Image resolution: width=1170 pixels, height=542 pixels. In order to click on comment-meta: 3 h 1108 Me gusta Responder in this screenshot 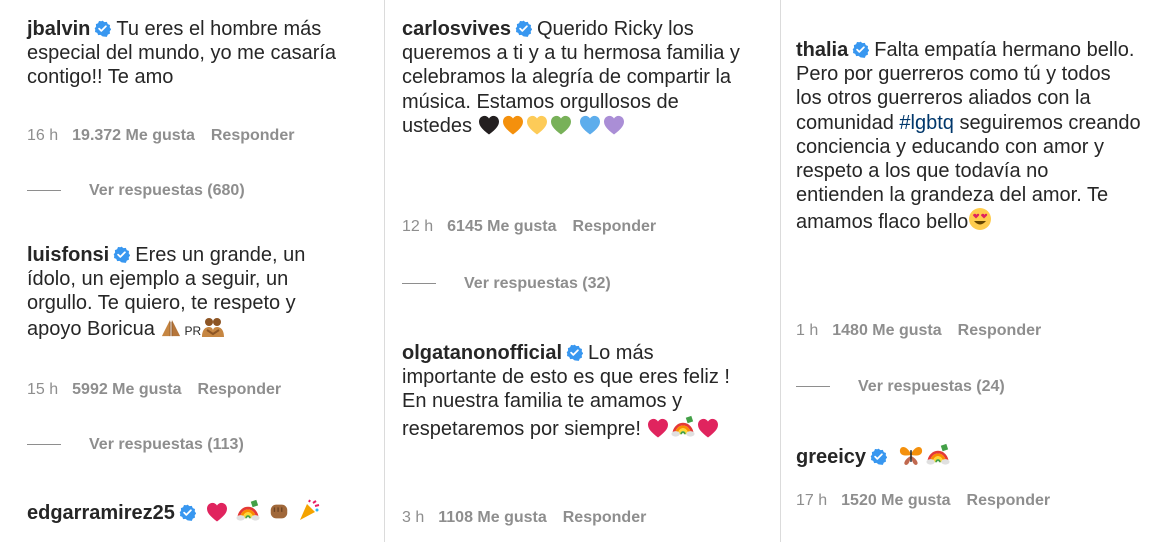, I will do `click(524, 518)`.